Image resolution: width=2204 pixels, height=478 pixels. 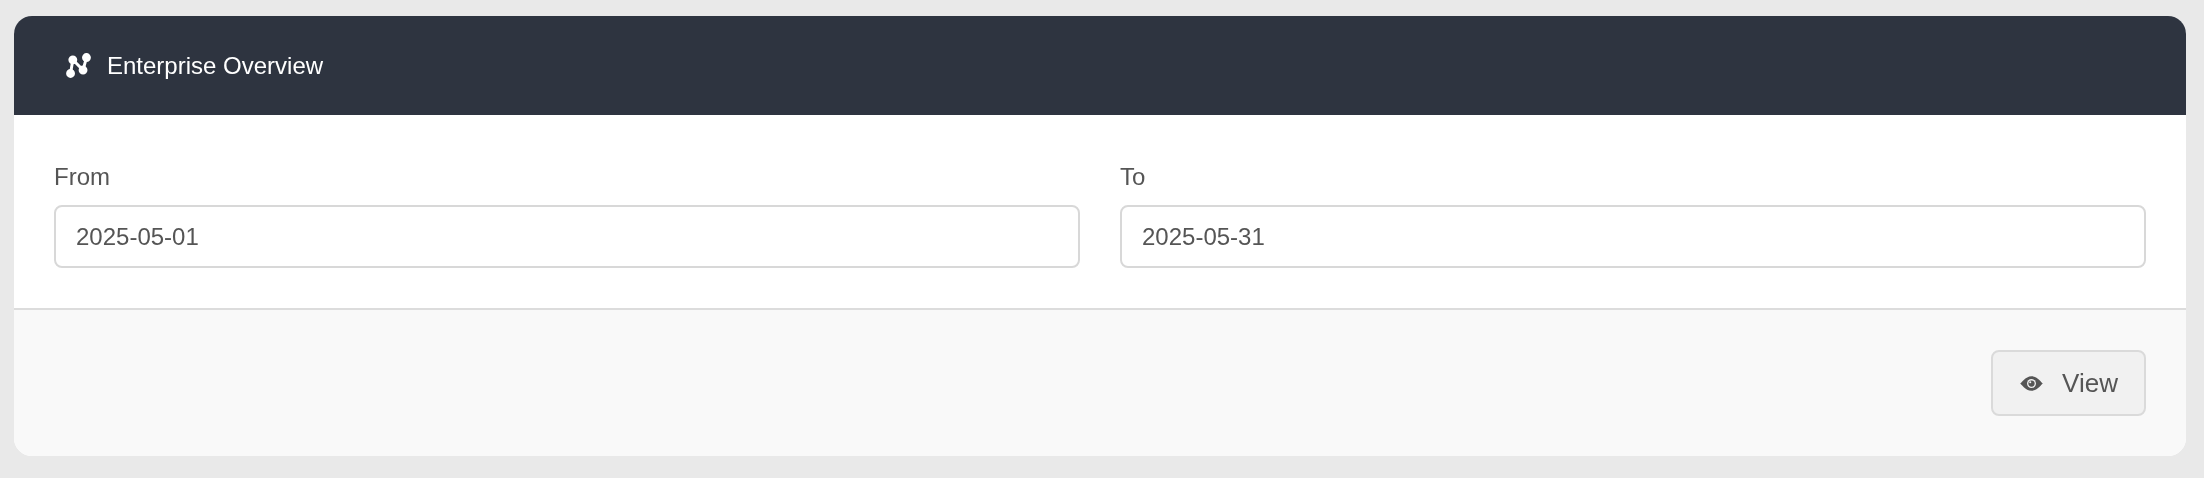 I want to click on field-label: From, so click(x=82, y=177).